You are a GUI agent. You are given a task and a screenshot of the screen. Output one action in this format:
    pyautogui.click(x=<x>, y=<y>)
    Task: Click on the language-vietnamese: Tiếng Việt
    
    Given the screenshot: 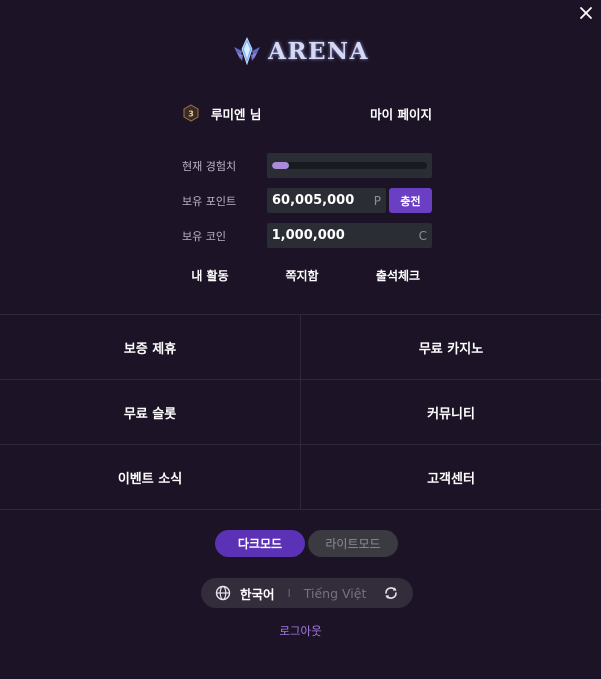 What is the action you would take?
    pyautogui.click(x=335, y=593)
    